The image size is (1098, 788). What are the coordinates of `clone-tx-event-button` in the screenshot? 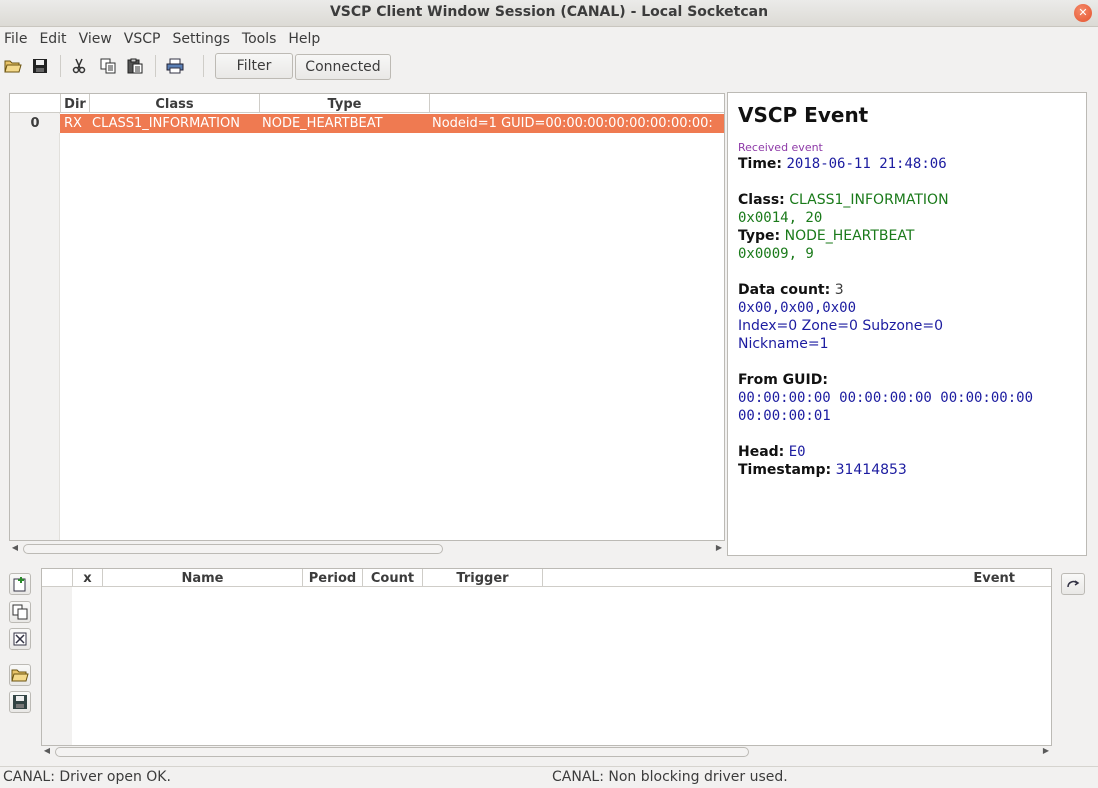 It's located at (20, 612).